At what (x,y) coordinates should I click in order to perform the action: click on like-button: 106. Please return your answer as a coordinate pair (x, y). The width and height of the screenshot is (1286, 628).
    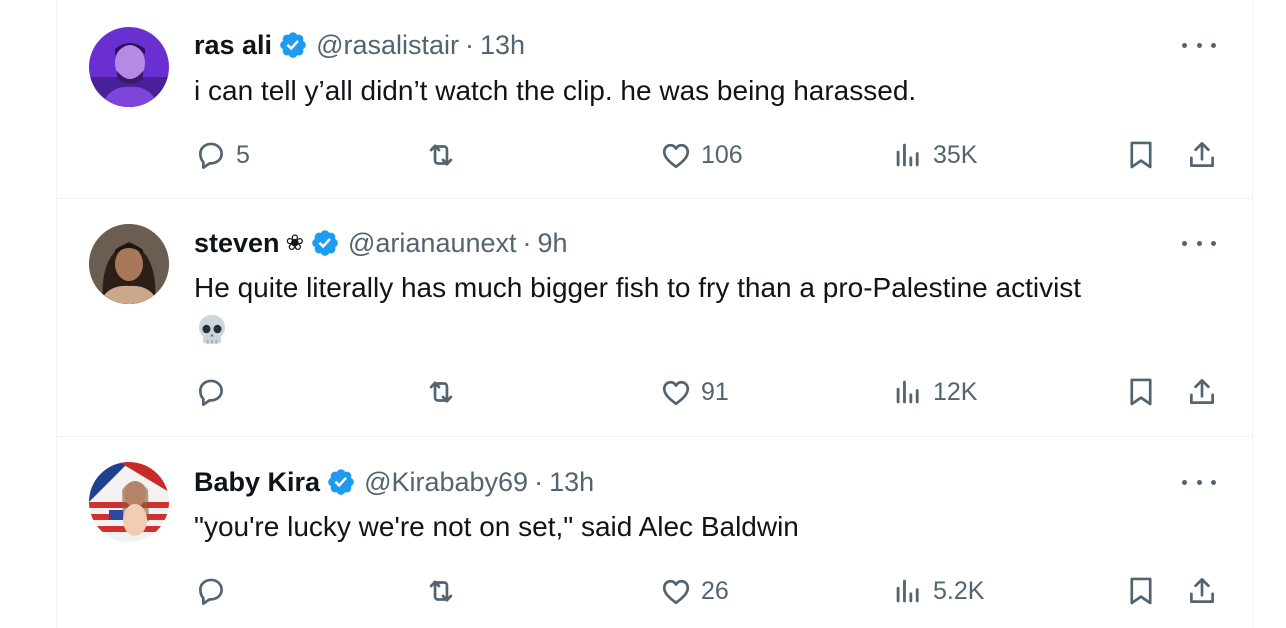
    Looking at the image, I should click on (701, 155).